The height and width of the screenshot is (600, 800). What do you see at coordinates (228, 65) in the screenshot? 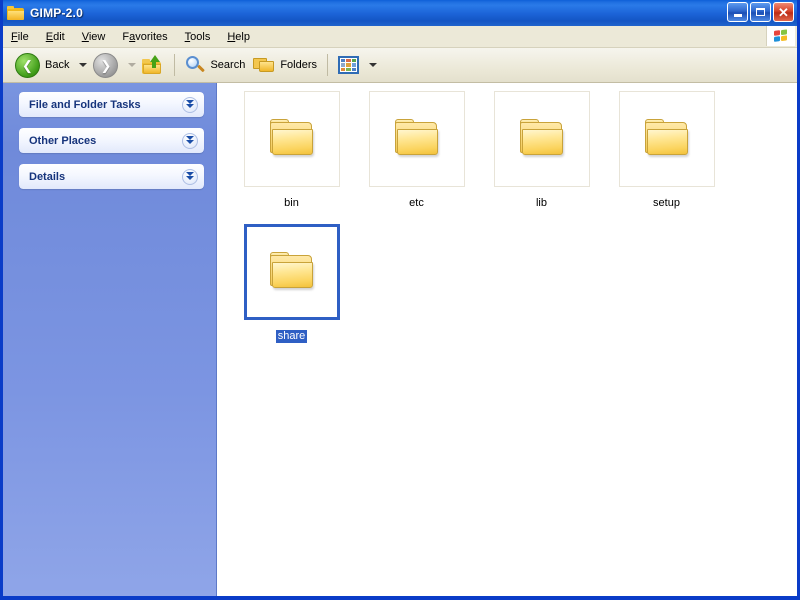
I see `search-label: Search` at bounding box center [228, 65].